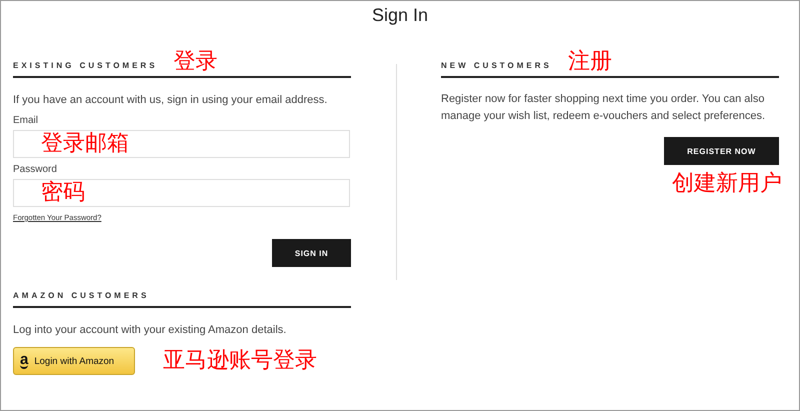 Image resolution: width=800 pixels, height=411 pixels. What do you see at coordinates (150, 330) in the screenshot?
I see `intro-text: Log into your account with your existing Amazon details.` at bounding box center [150, 330].